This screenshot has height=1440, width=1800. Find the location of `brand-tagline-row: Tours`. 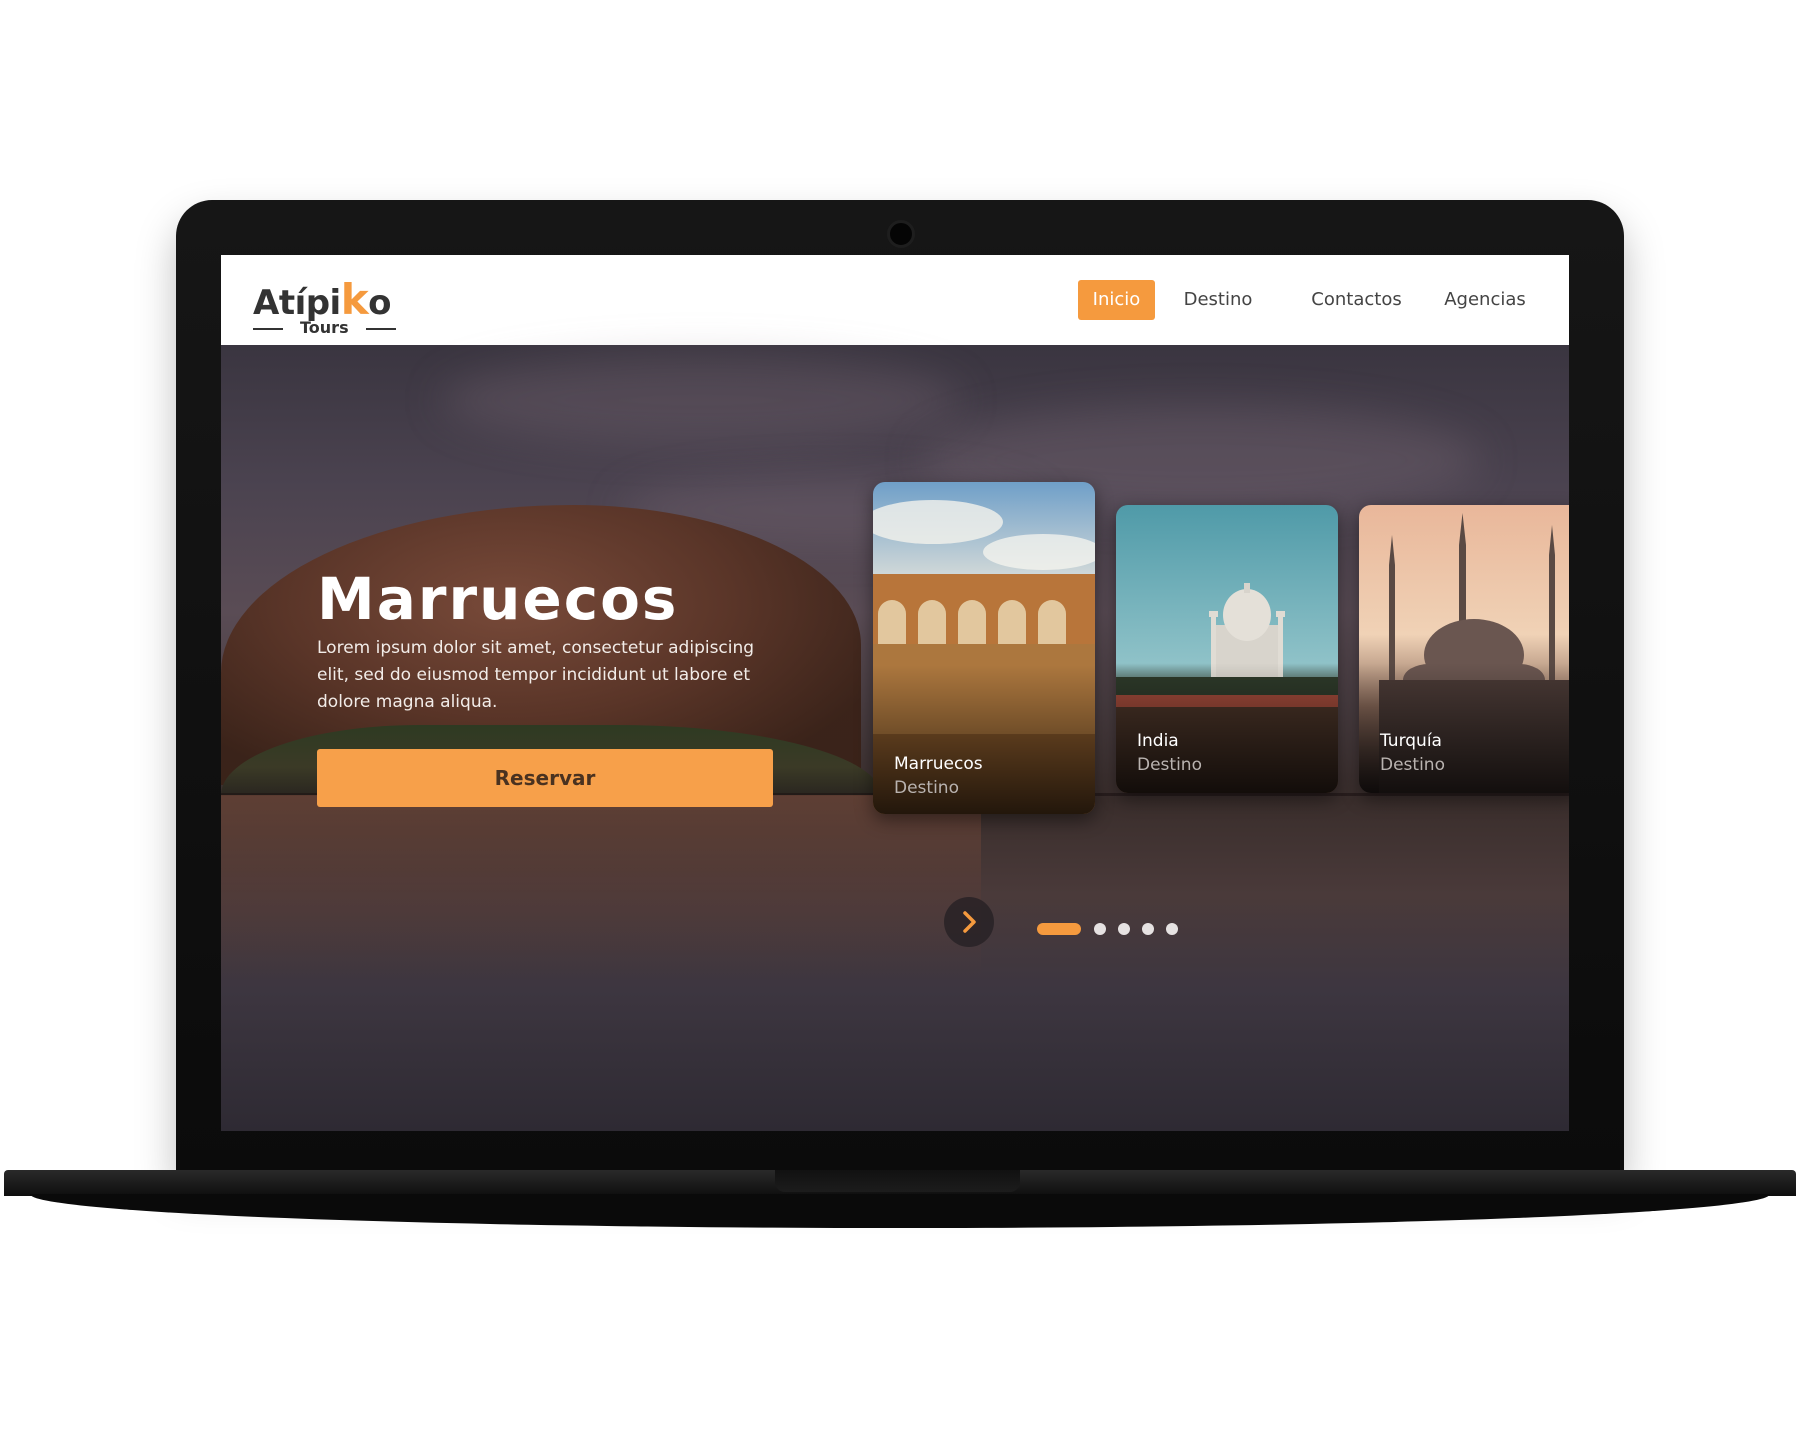

brand-tagline-row: Tours is located at coordinates (325, 328).